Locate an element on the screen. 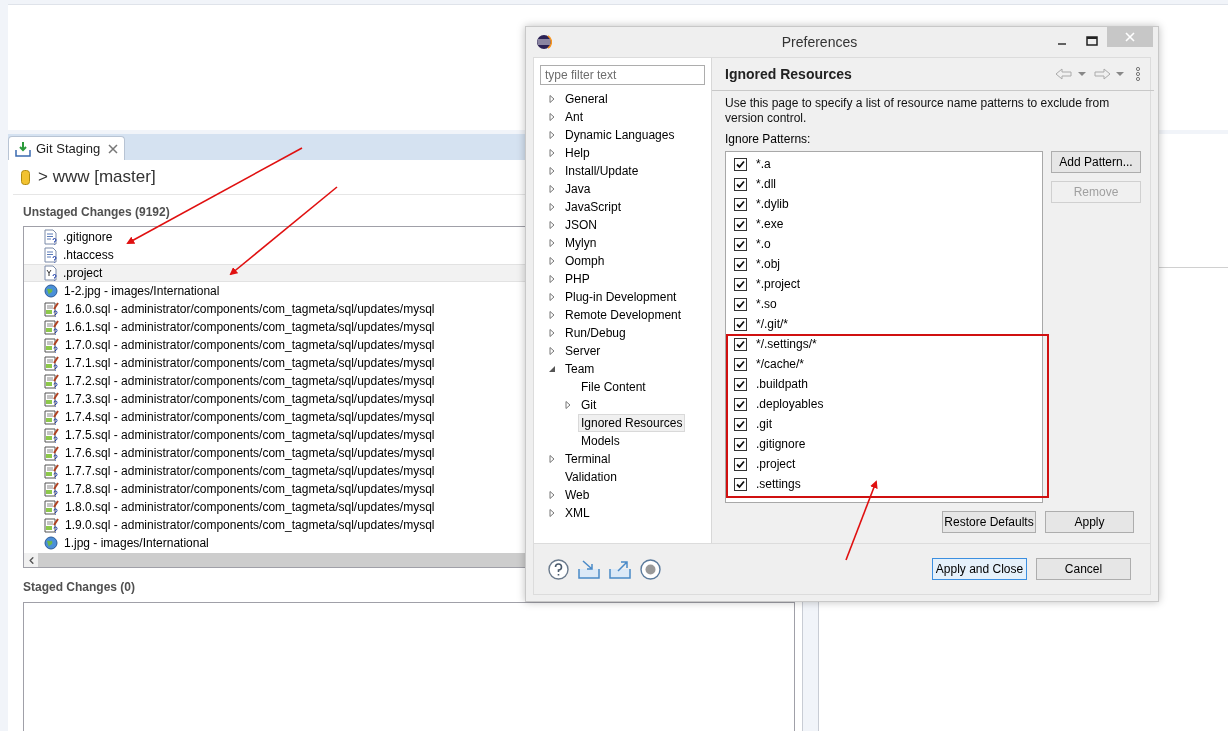  tree-item: Ignored Resources is located at coordinates (632, 423).